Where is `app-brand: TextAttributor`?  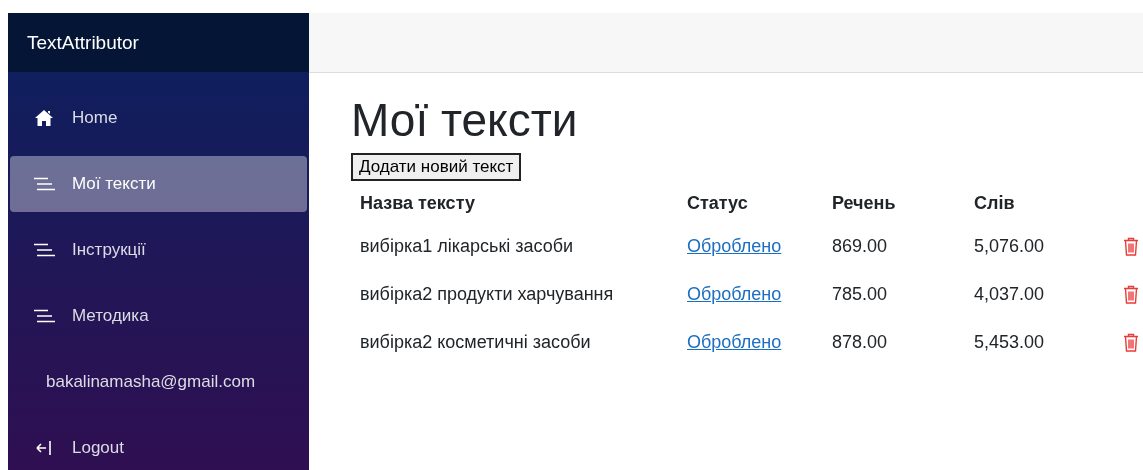 app-brand: TextAttributor is located at coordinates (158, 42).